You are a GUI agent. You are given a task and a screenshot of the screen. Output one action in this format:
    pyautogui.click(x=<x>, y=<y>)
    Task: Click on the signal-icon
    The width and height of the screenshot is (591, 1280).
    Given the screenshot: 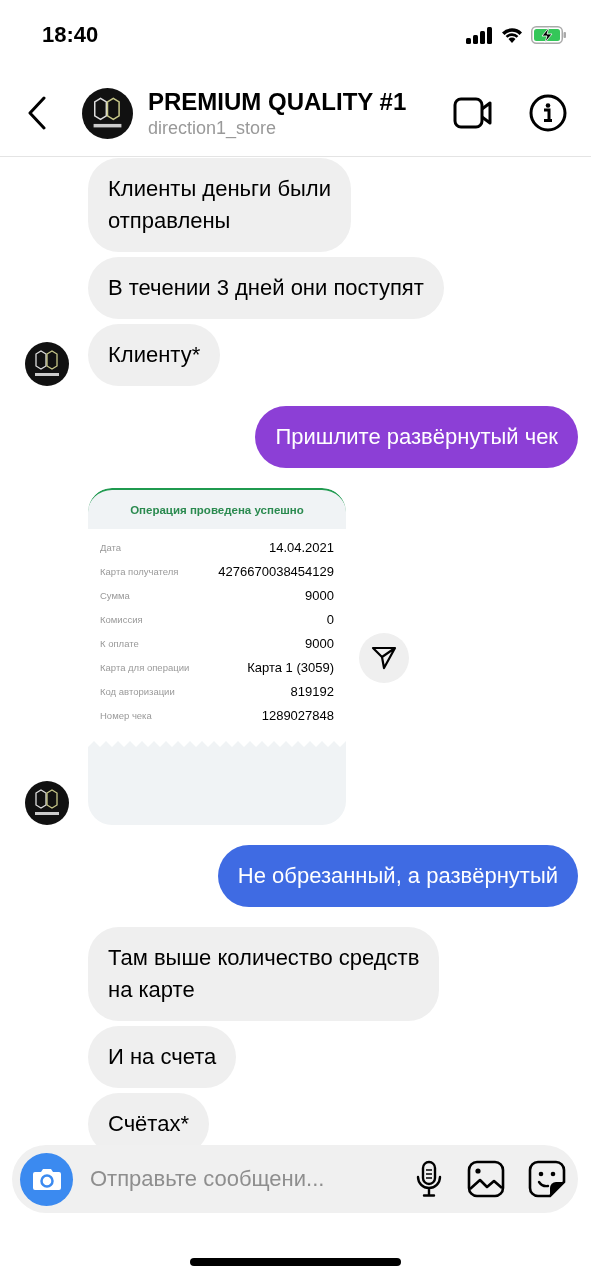 What is the action you would take?
    pyautogui.click(x=479, y=35)
    